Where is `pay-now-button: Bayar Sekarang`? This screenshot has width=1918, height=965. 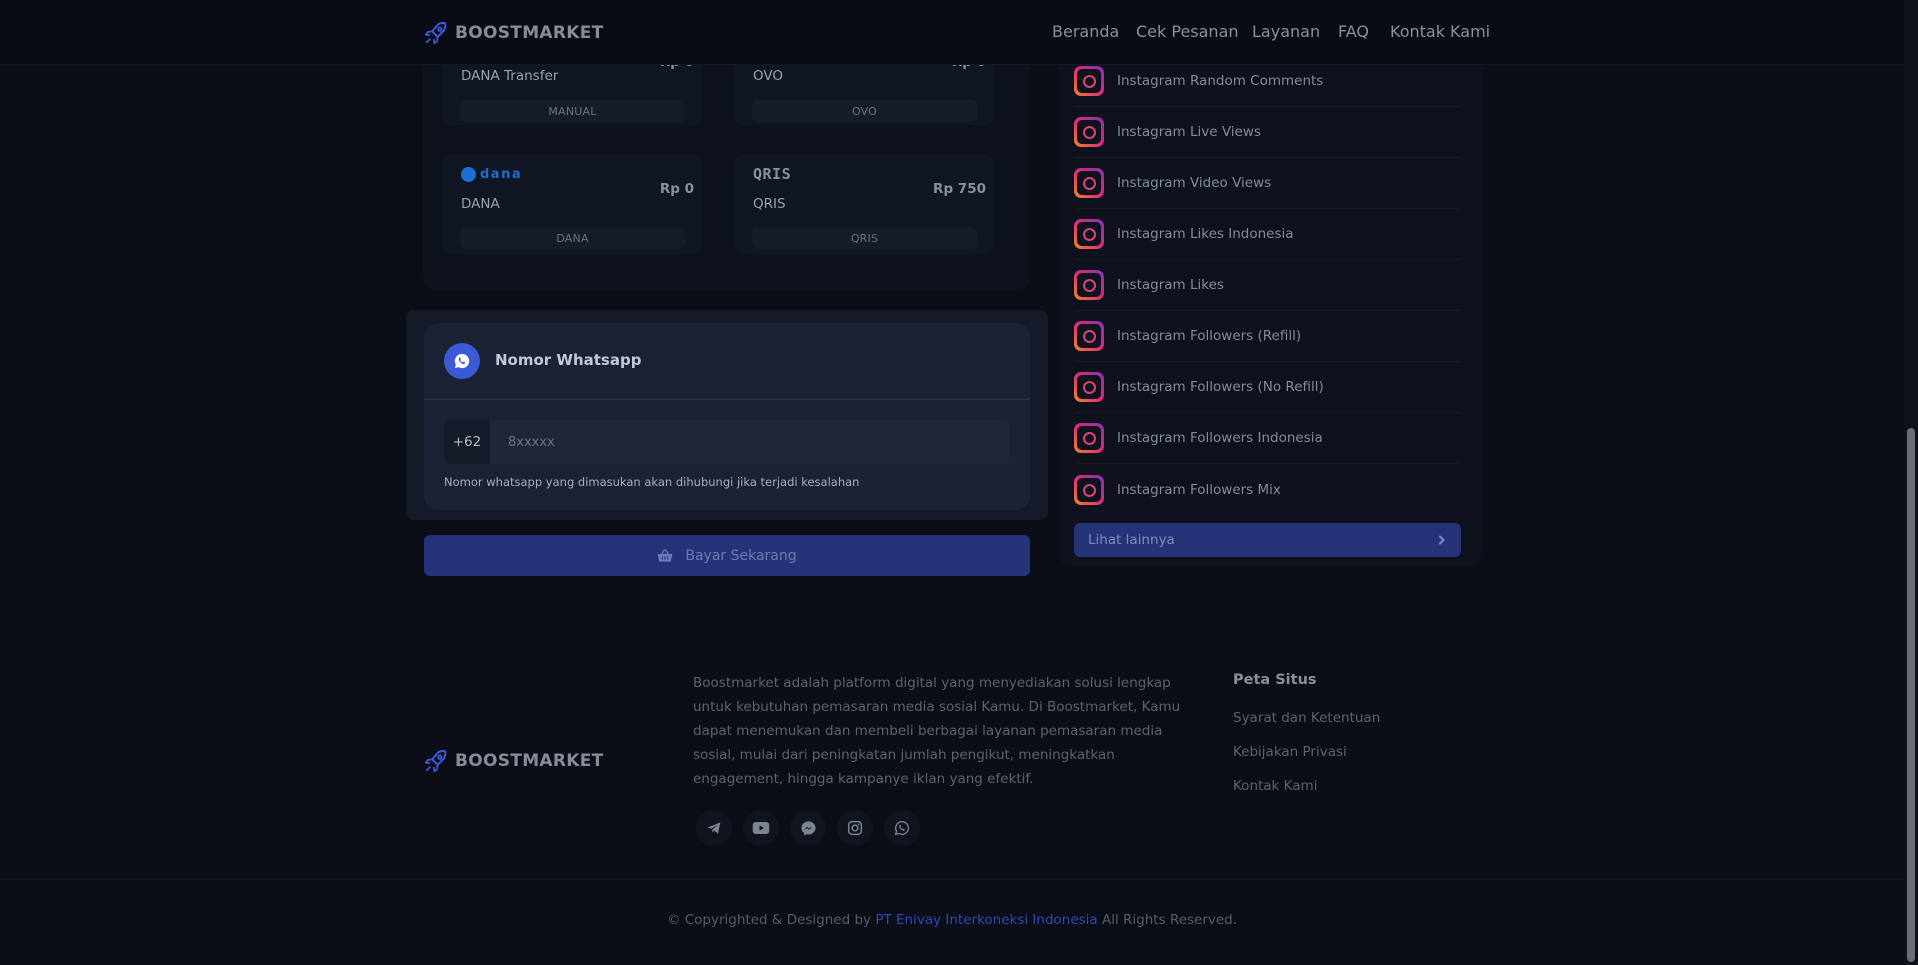 pay-now-button: Bayar Sekarang is located at coordinates (727, 555).